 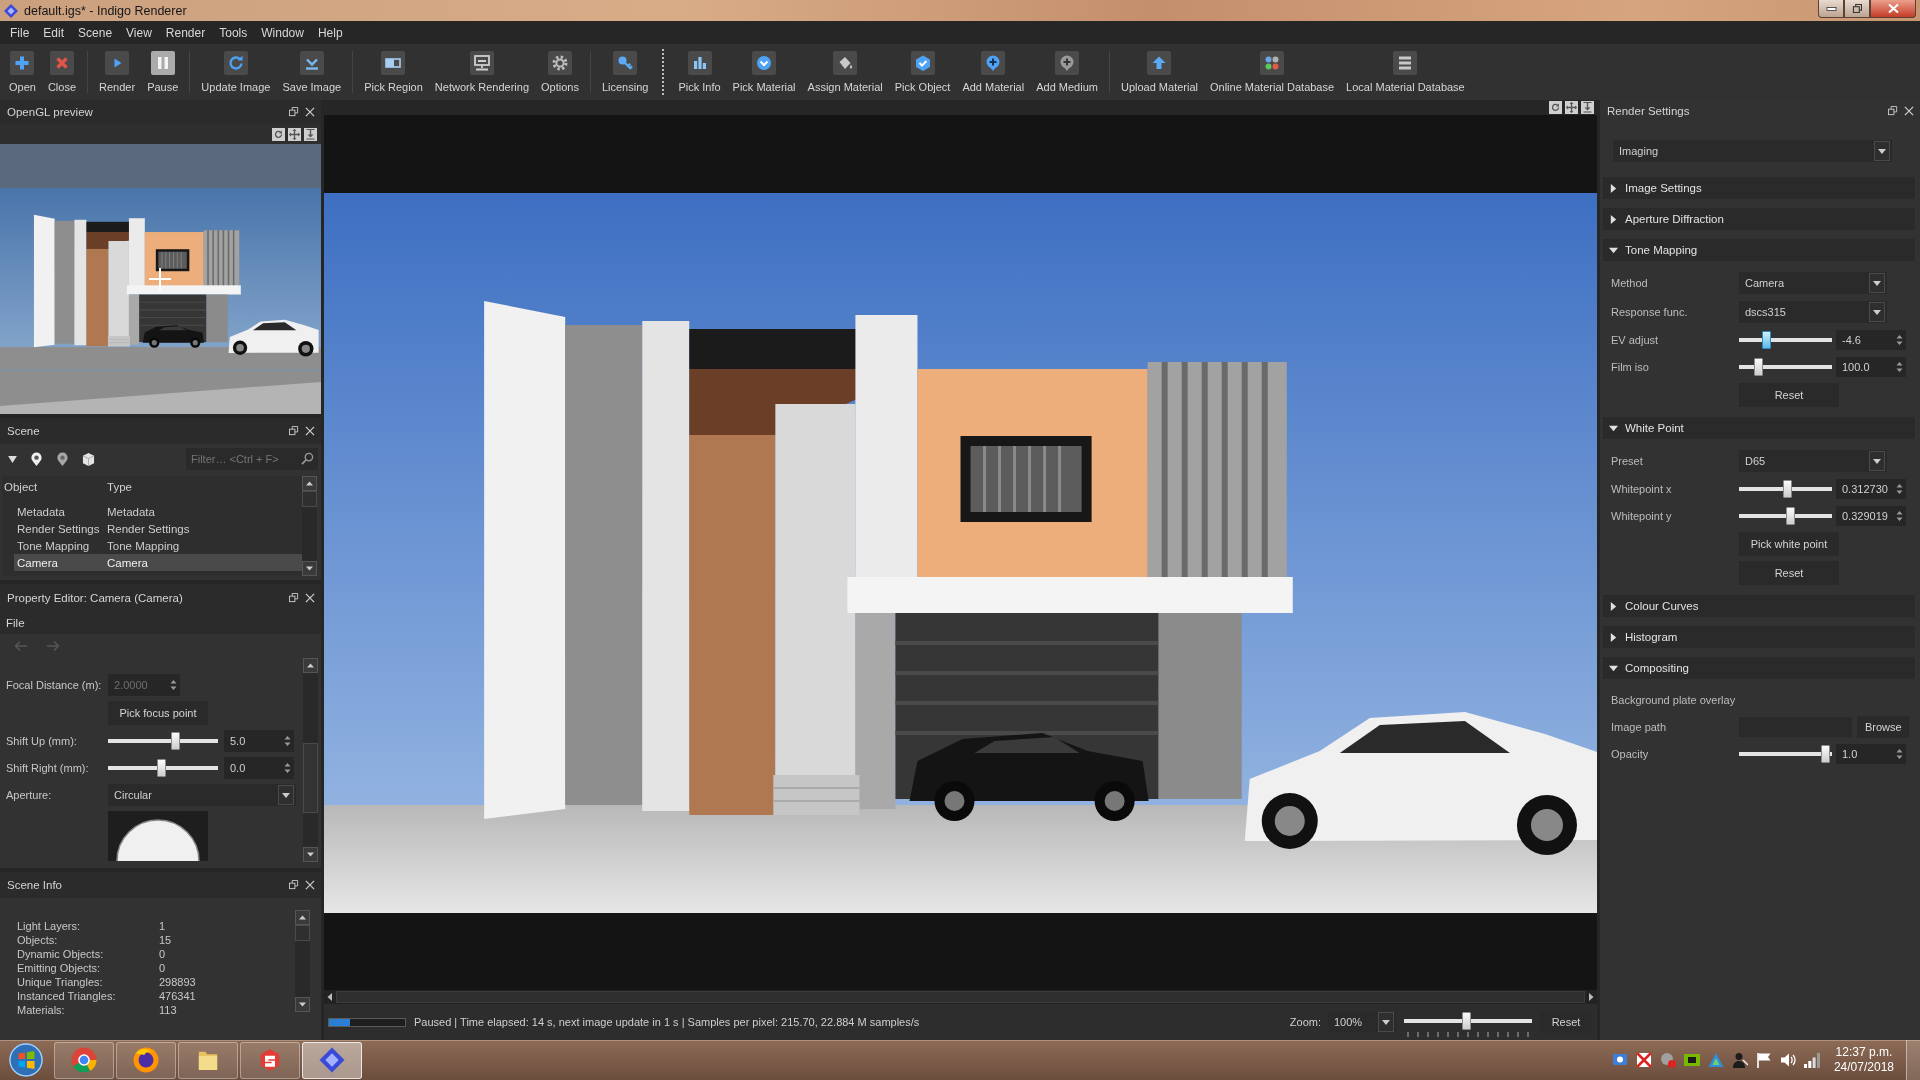 I want to click on menu-item: Edit, so click(x=54, y=32).